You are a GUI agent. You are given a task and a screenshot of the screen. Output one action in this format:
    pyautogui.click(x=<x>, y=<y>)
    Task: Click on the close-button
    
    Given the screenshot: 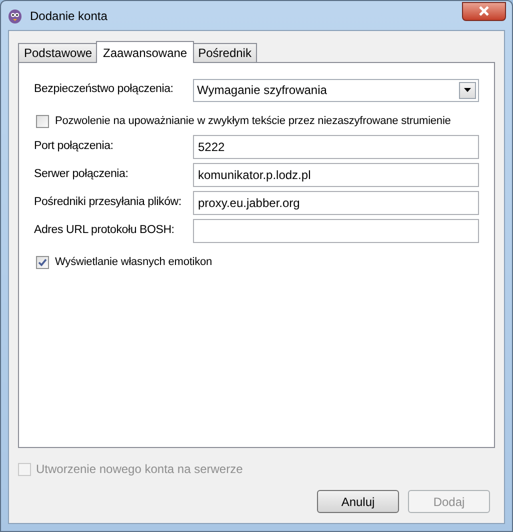 What is the action you would take?
    pyautogui.click(x=484, y=11)
    